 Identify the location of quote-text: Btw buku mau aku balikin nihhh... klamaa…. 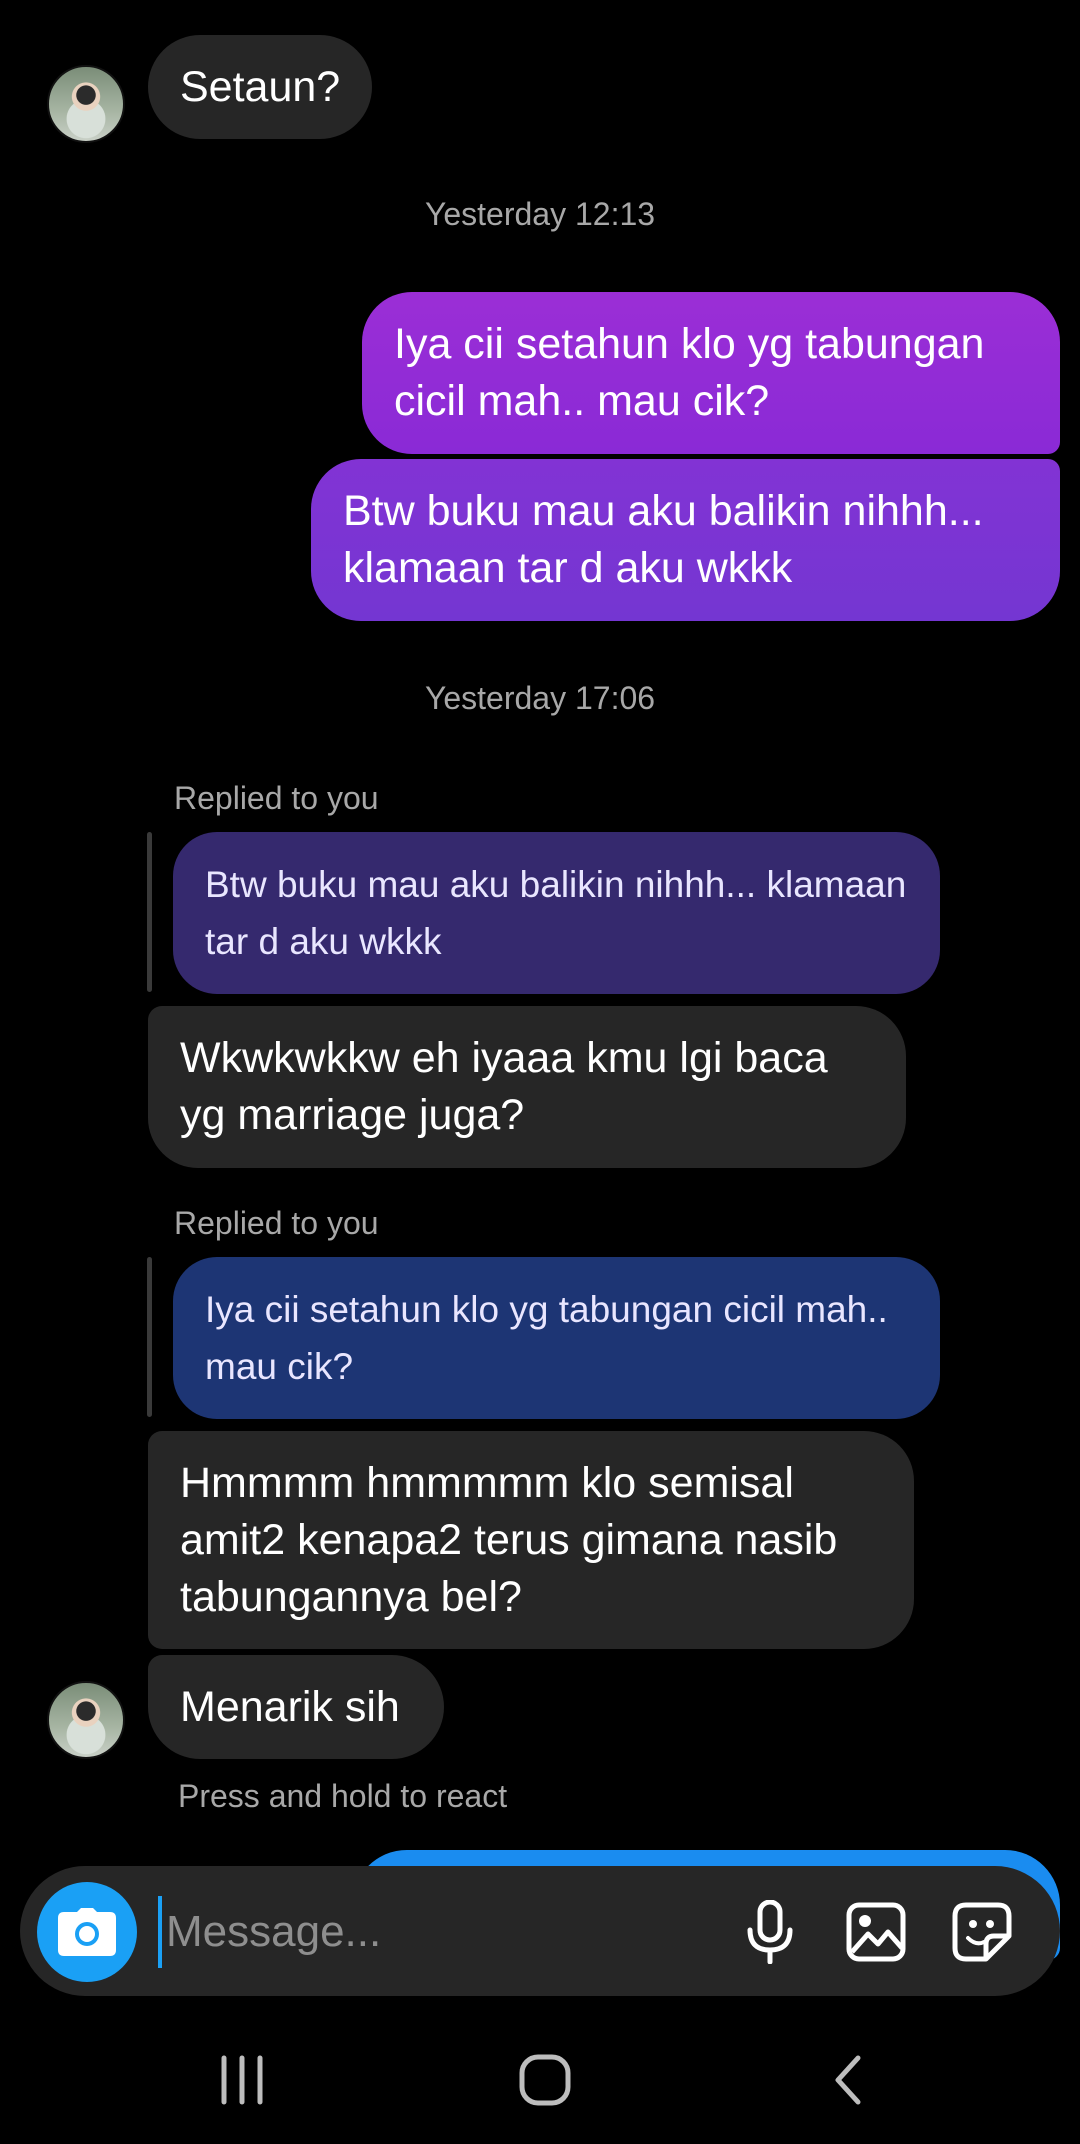
(556, 913).